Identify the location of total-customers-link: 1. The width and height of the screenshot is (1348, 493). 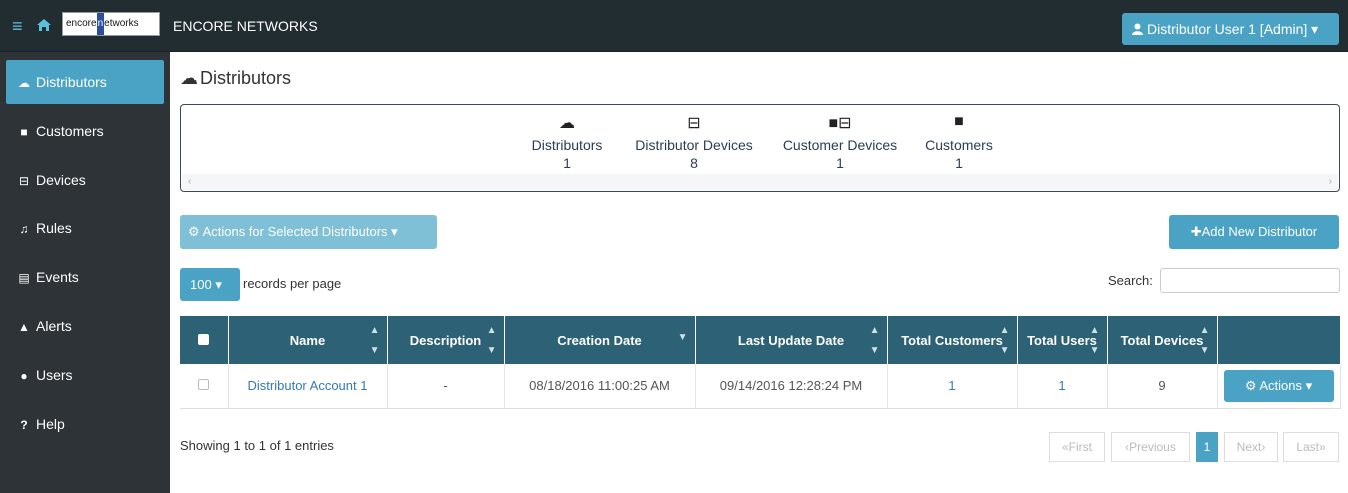
(952, 386).